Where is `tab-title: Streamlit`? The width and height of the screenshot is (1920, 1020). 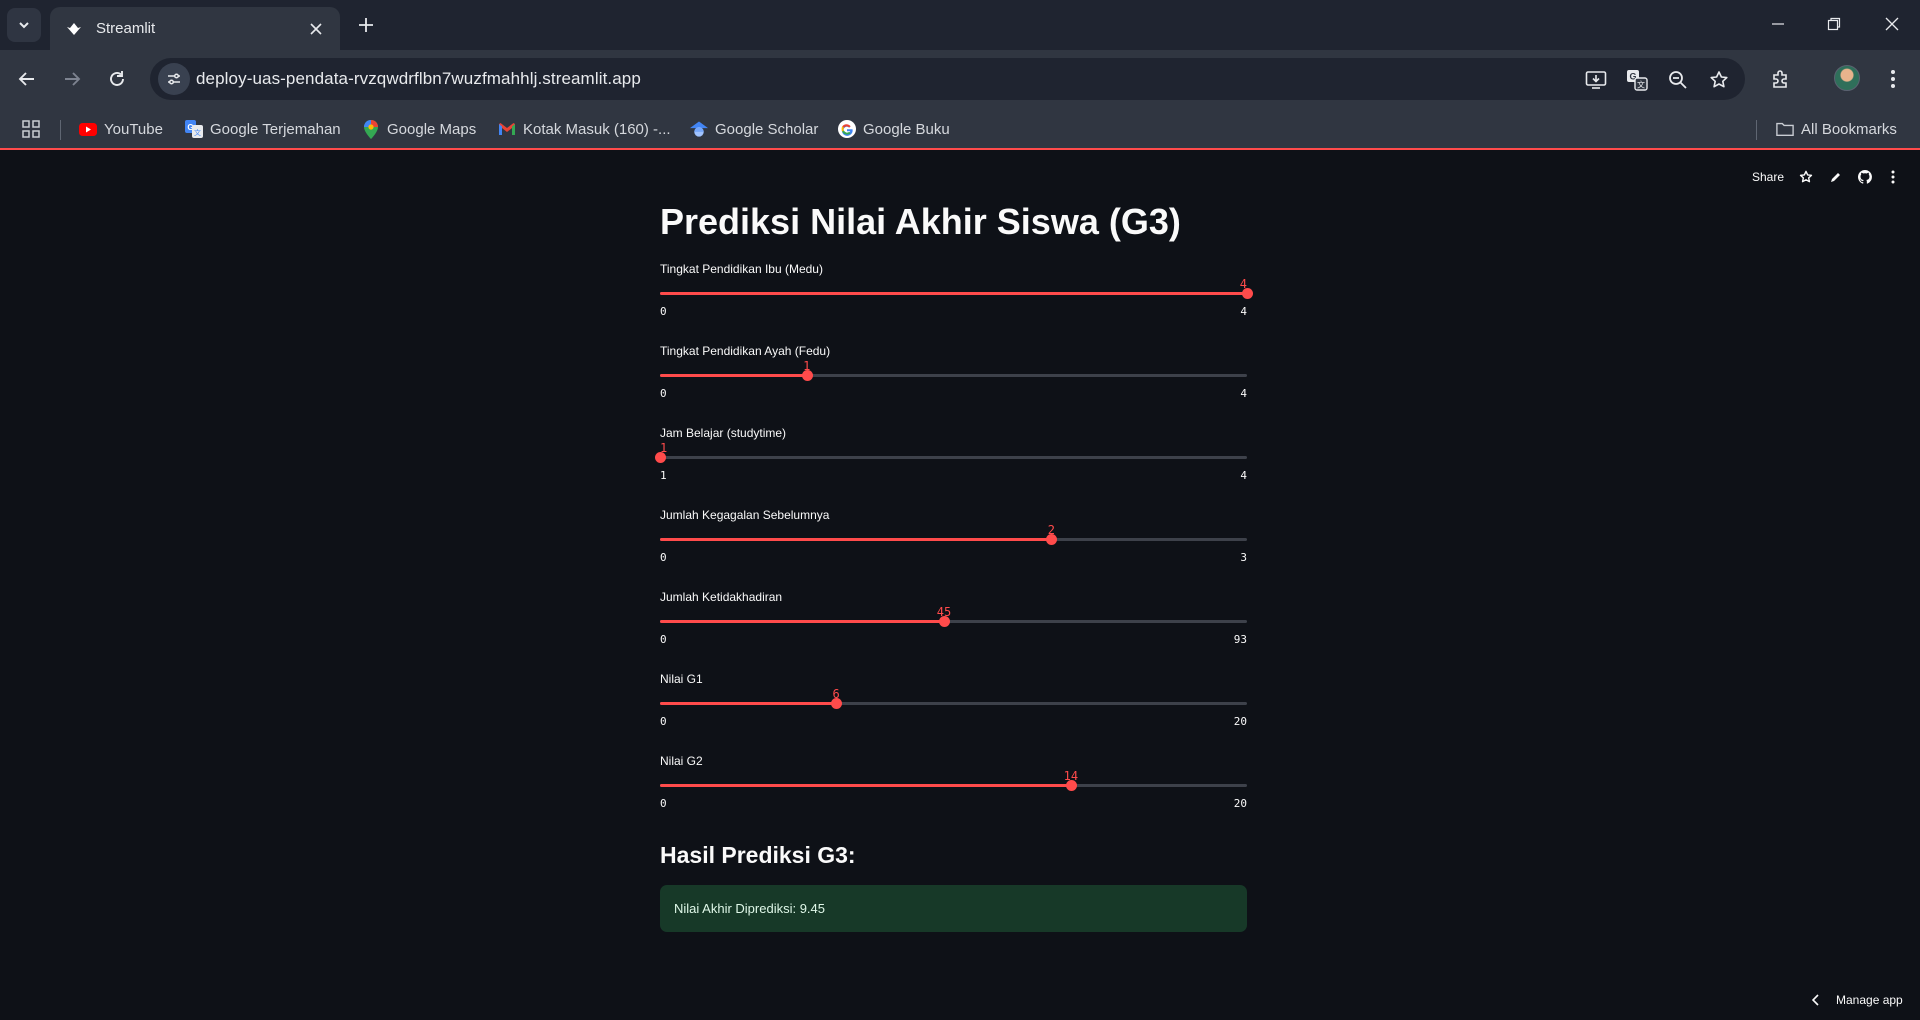 tab-title: Streamlit is located at coordinates (126, 28).